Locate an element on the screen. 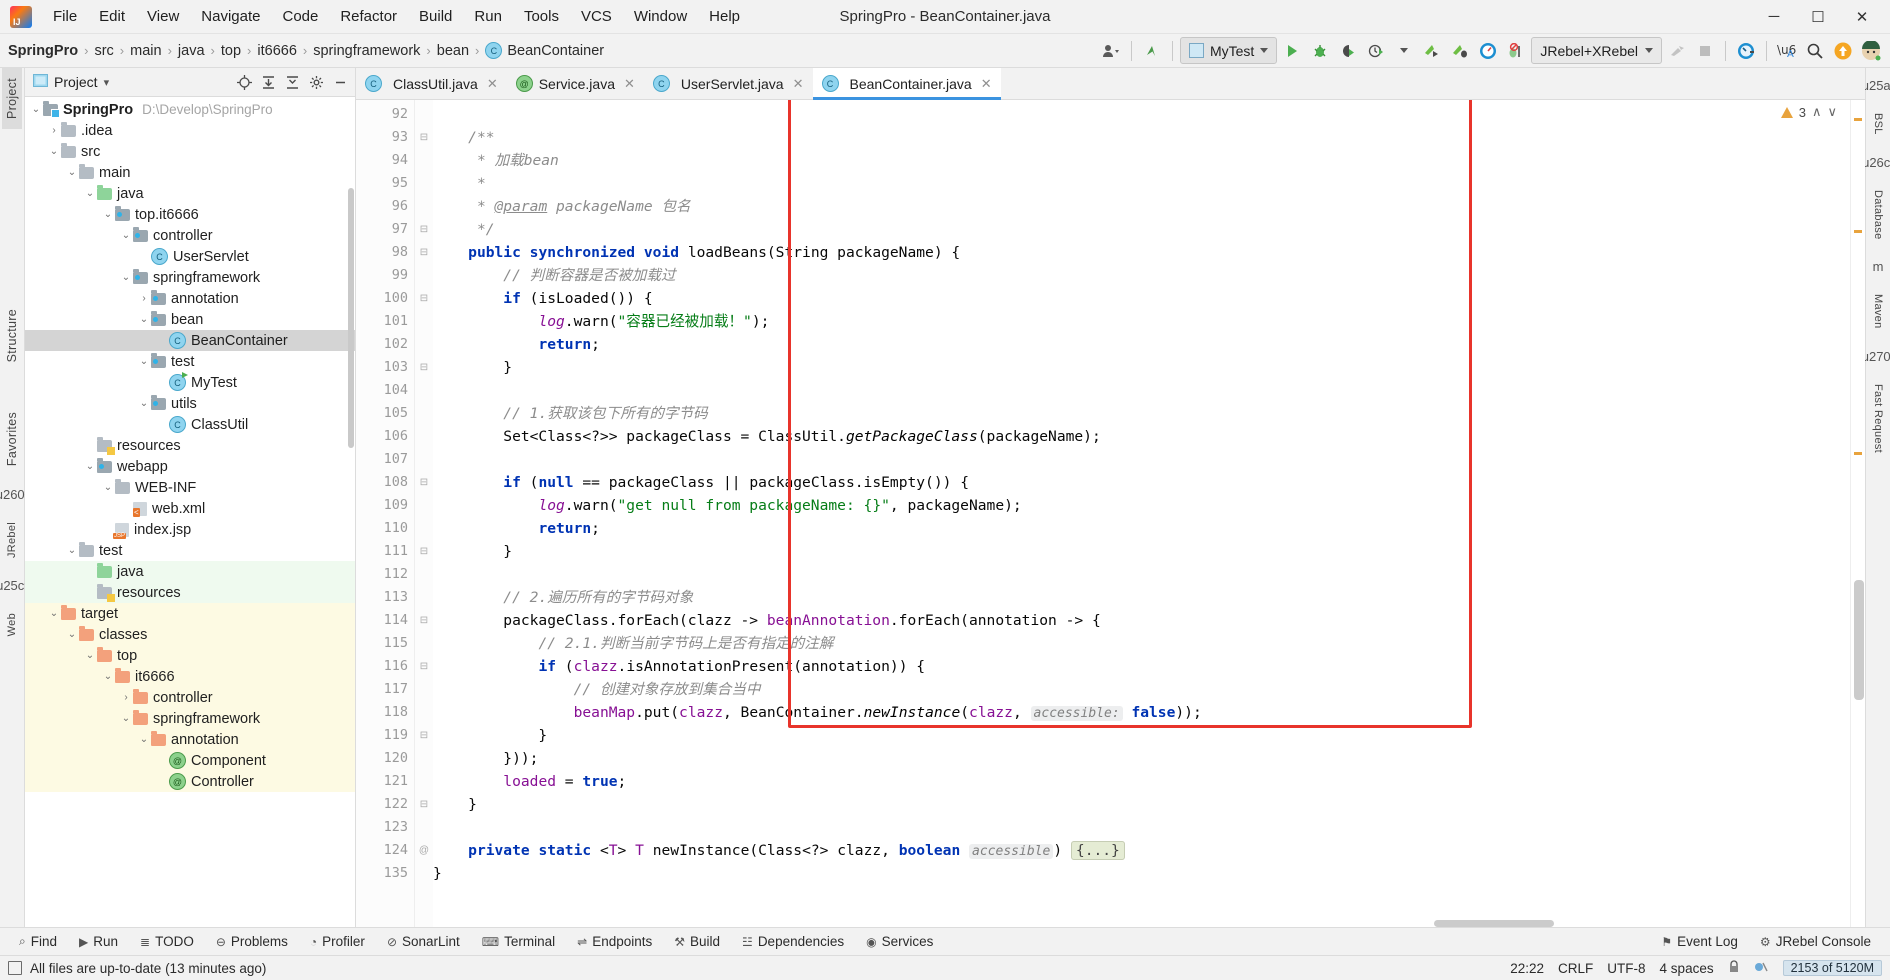 This screenshot has width=1890, height=980. inspection-level-icon is located at coordinates (1761, 968).